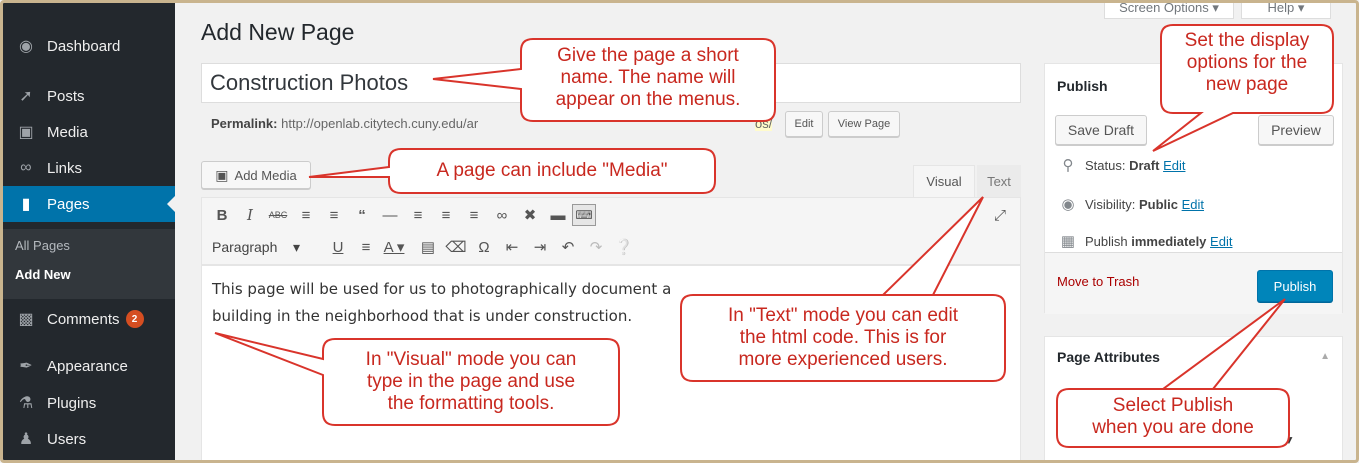  What do you see at coordinates (26, 204) in the screenshot?
I see `pages-icon: ▮` at bounding box center [26, 204].